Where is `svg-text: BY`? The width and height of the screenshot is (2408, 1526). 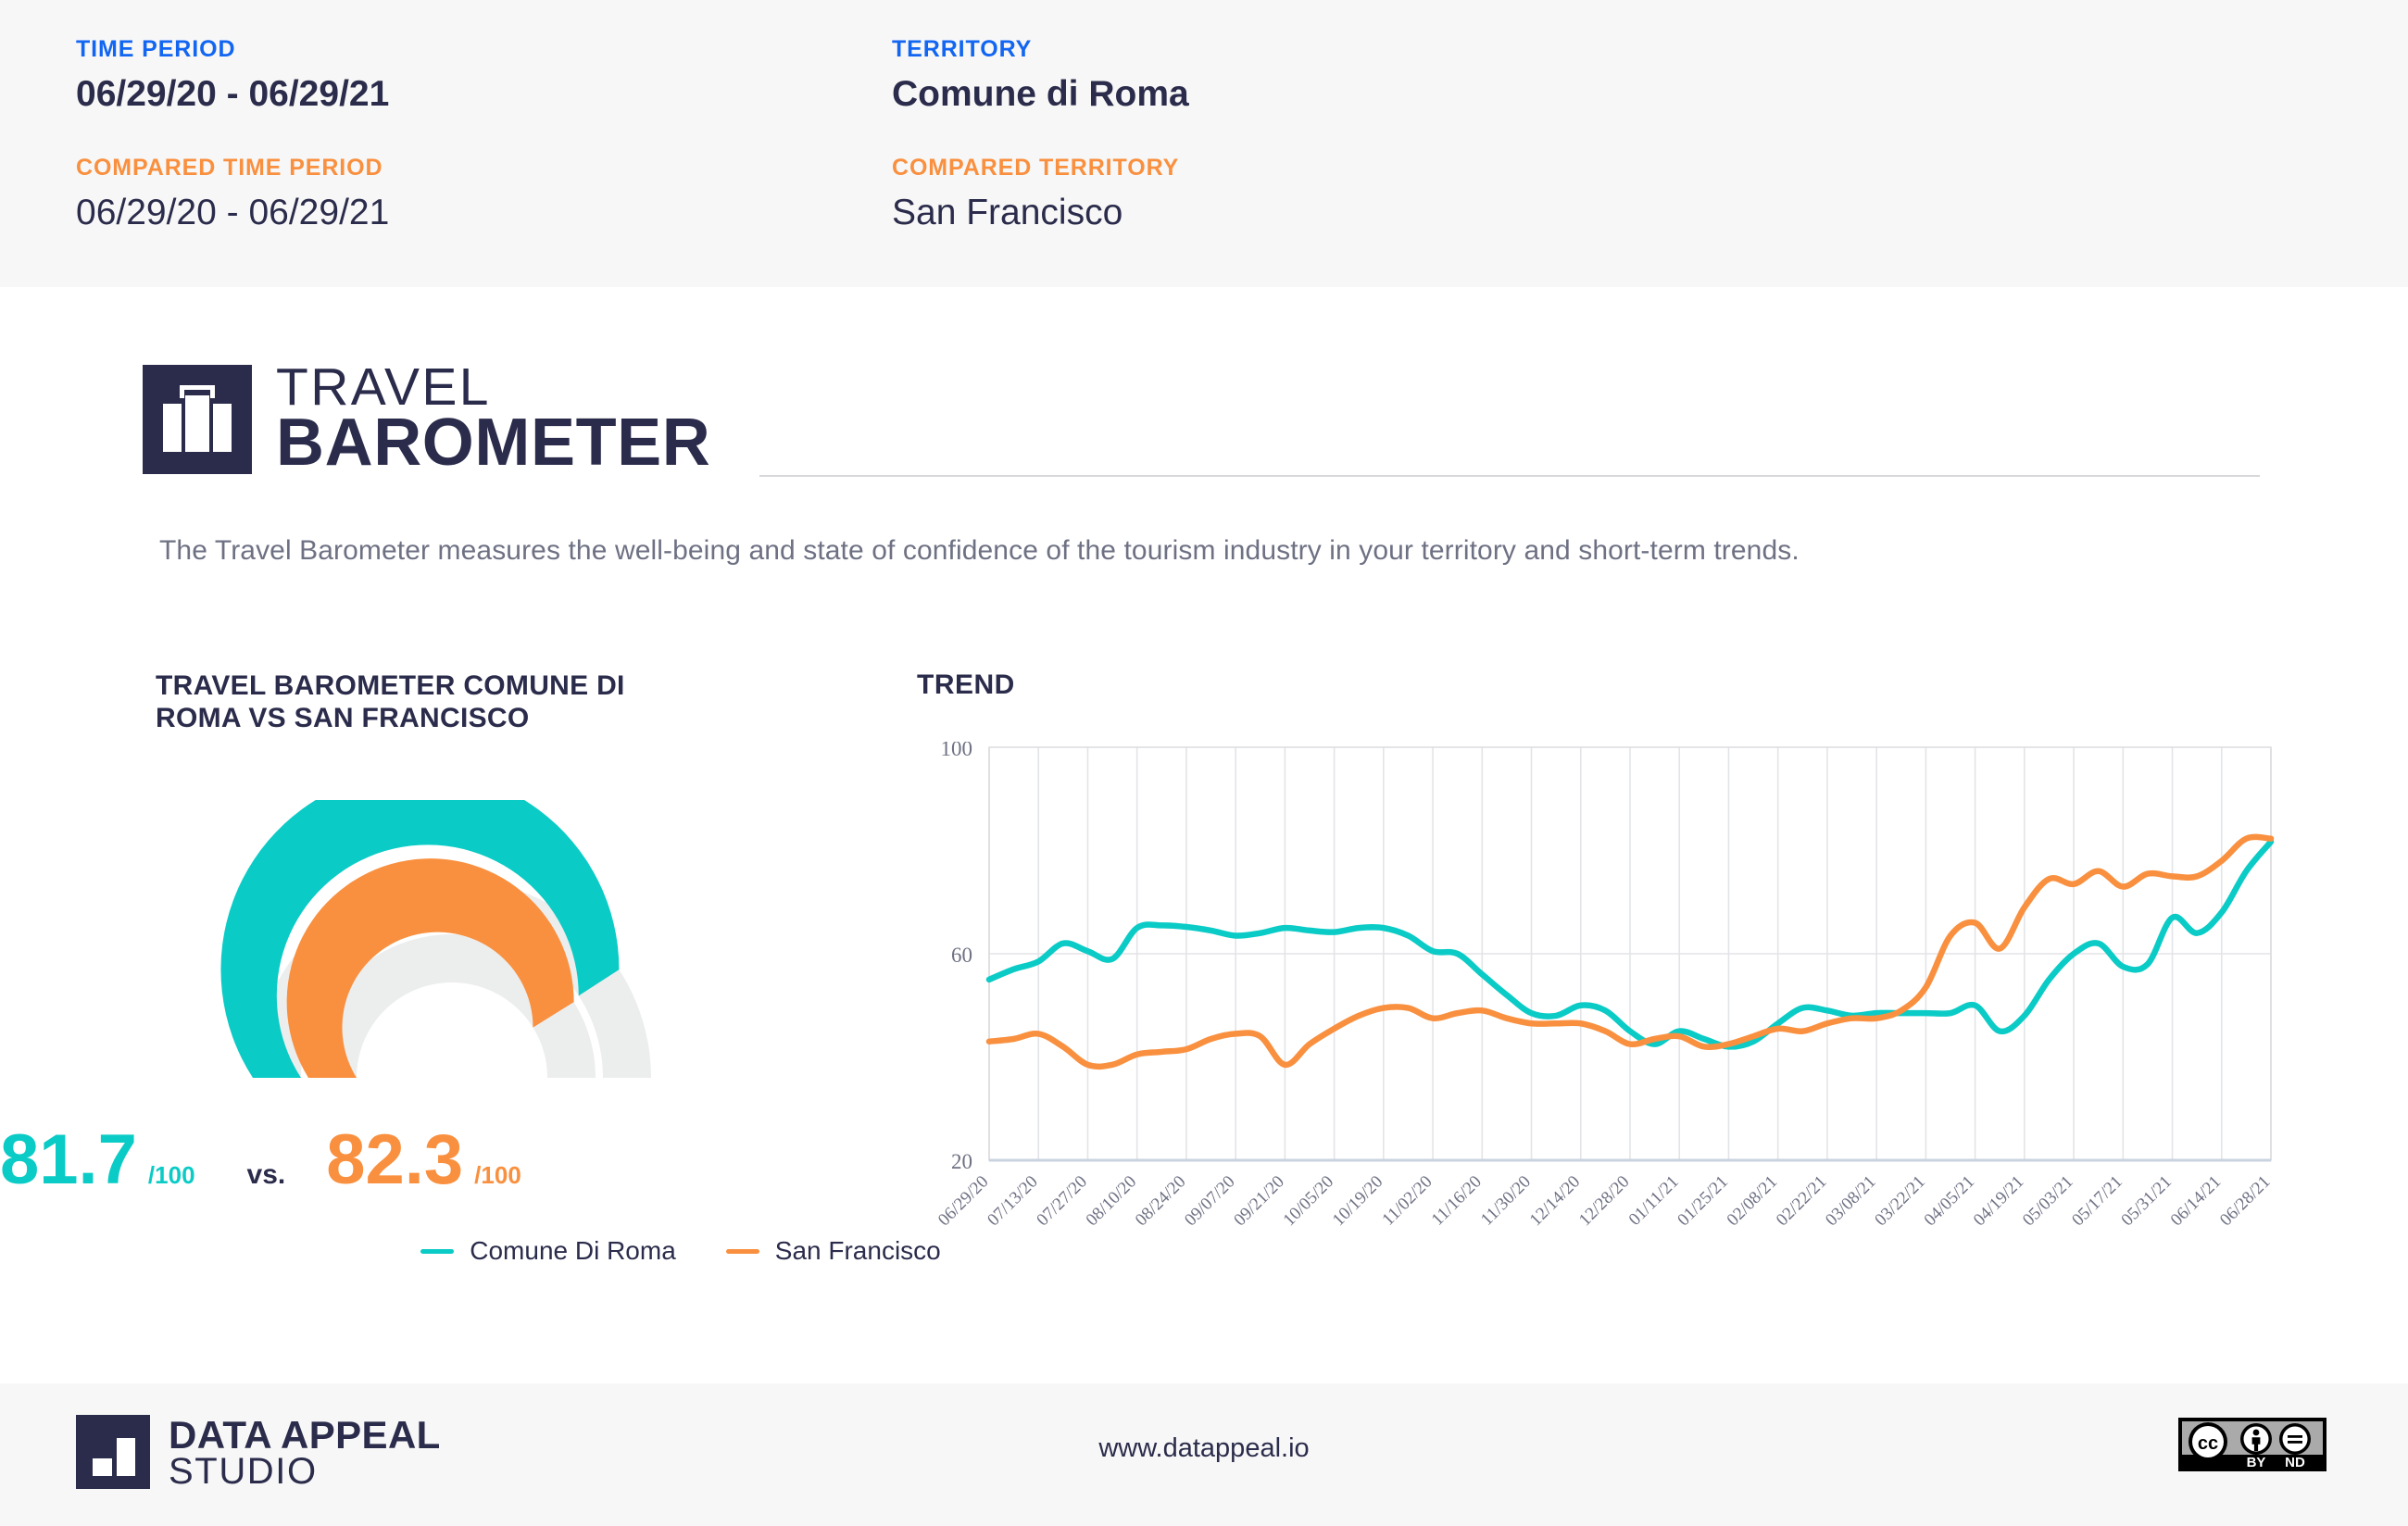
svg-text: BY is located at coordinates (2256, 1462).